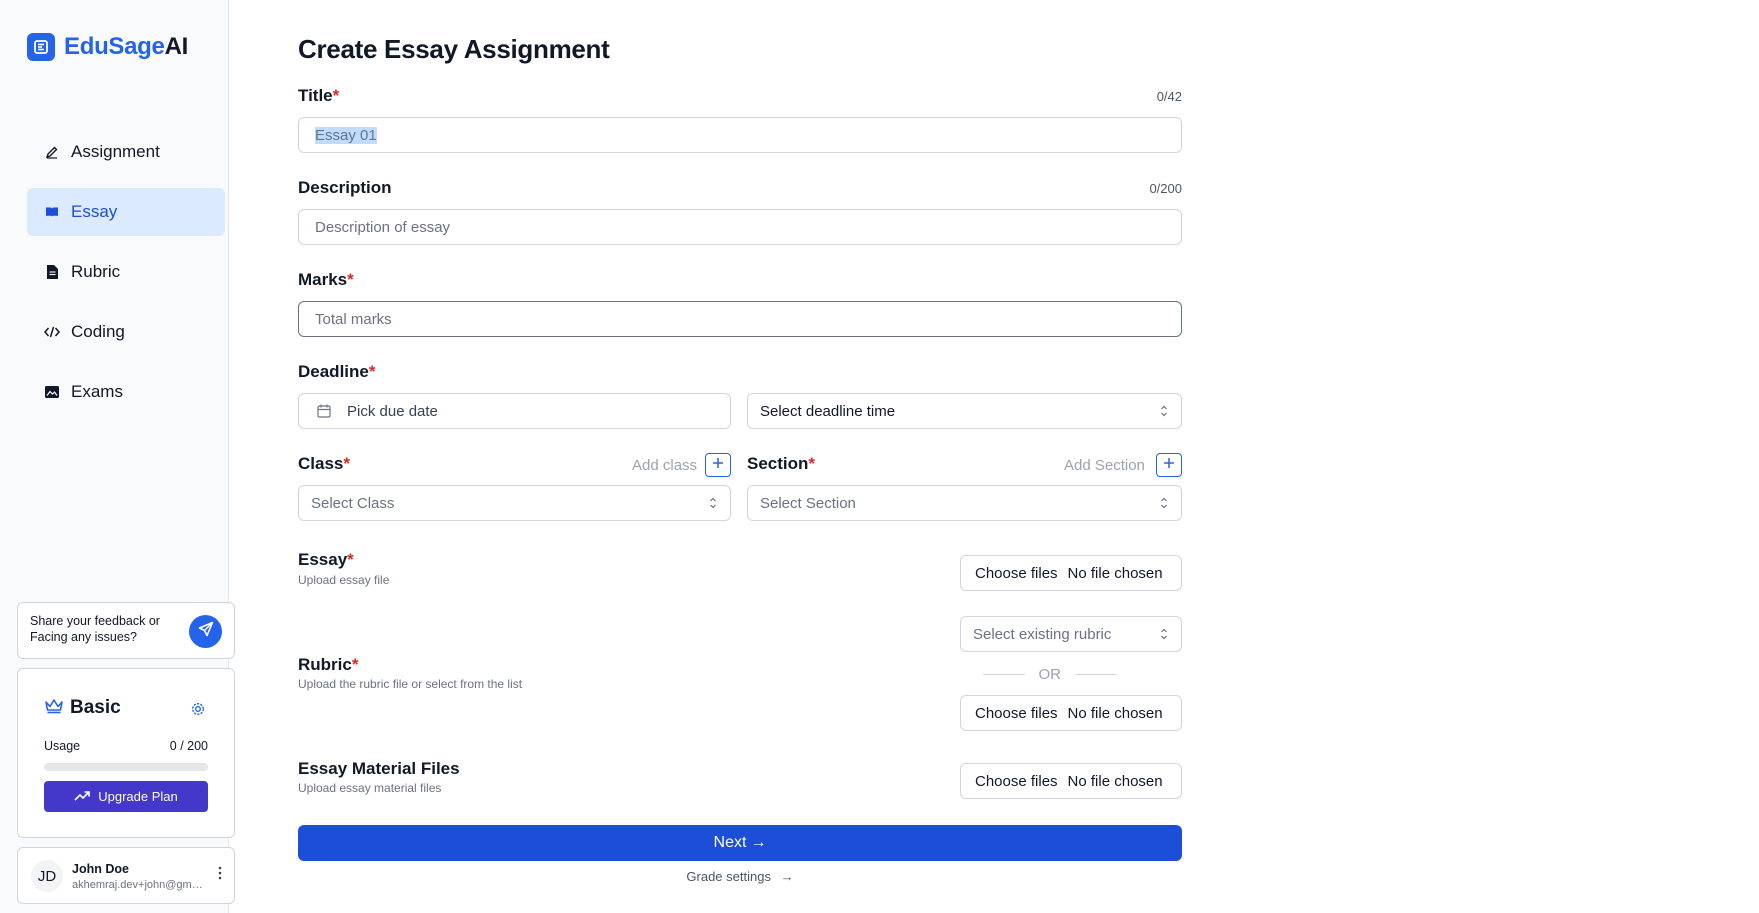 The height and width of the screenshot is (913, 1759). I want to click on section-label-text: Section, so click(778, 463).